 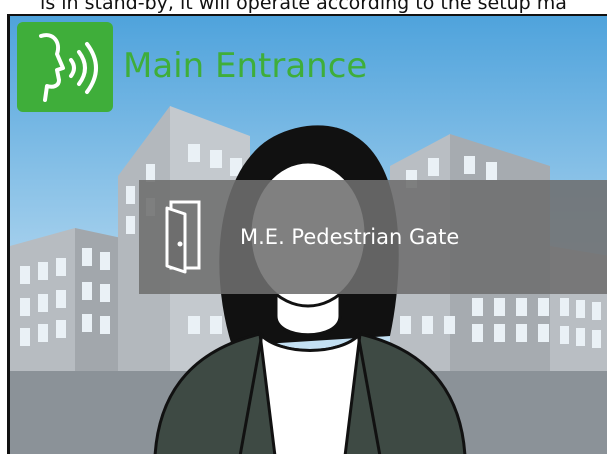 I want to click on door-open-icon, so click(x=183, y=237).